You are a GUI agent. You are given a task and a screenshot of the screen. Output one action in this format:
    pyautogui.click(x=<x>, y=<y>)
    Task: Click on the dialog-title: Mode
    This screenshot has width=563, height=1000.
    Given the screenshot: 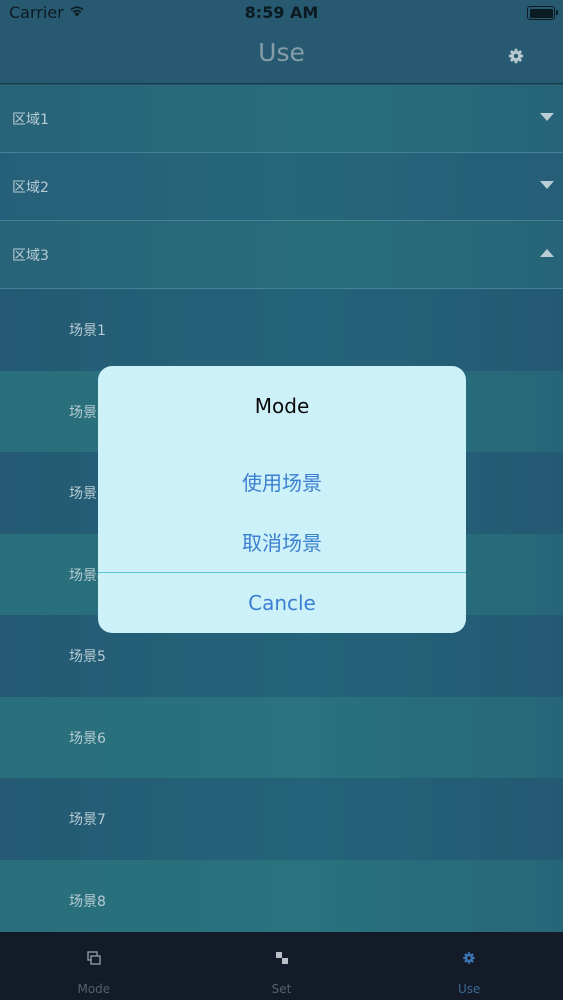 What is the action you would take?
    pyautogui.click(x=282, y=406)
    